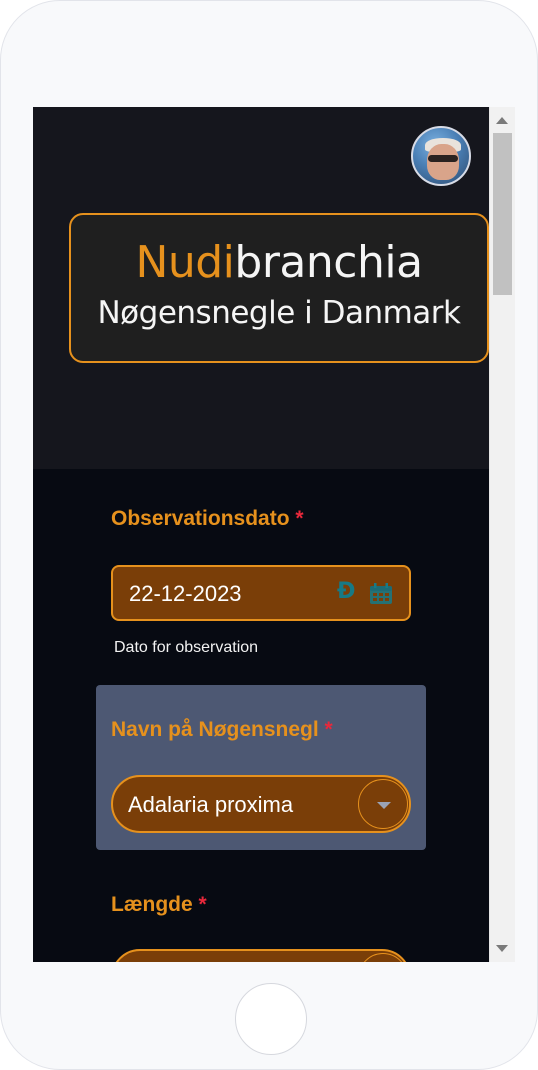 The image size is (538, 1070). Describe the element at coordinates (381, 594) in the screenshot. I see `calendar-icon` at that location.